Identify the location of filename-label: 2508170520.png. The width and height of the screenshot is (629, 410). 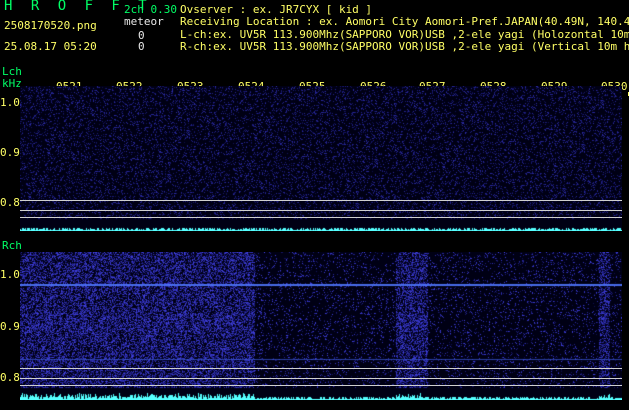
(50, 25).